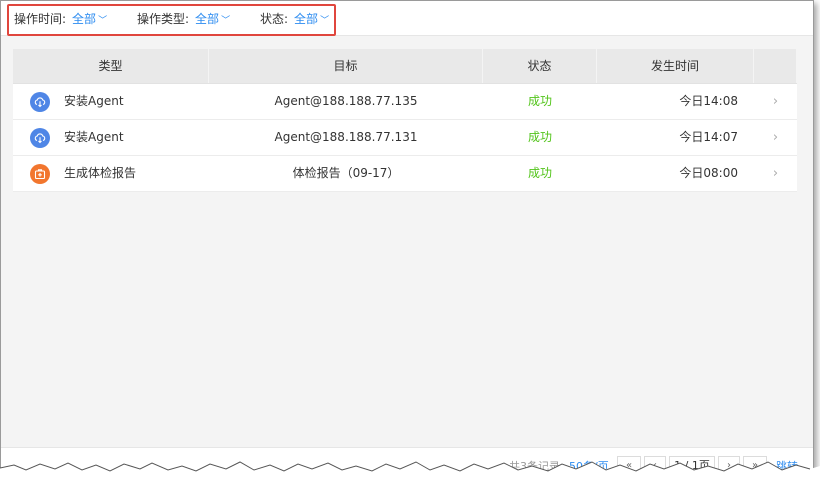 This screenshot has height=489, width=820. I want to click on column-header-type: 类型, so click(111, 66).